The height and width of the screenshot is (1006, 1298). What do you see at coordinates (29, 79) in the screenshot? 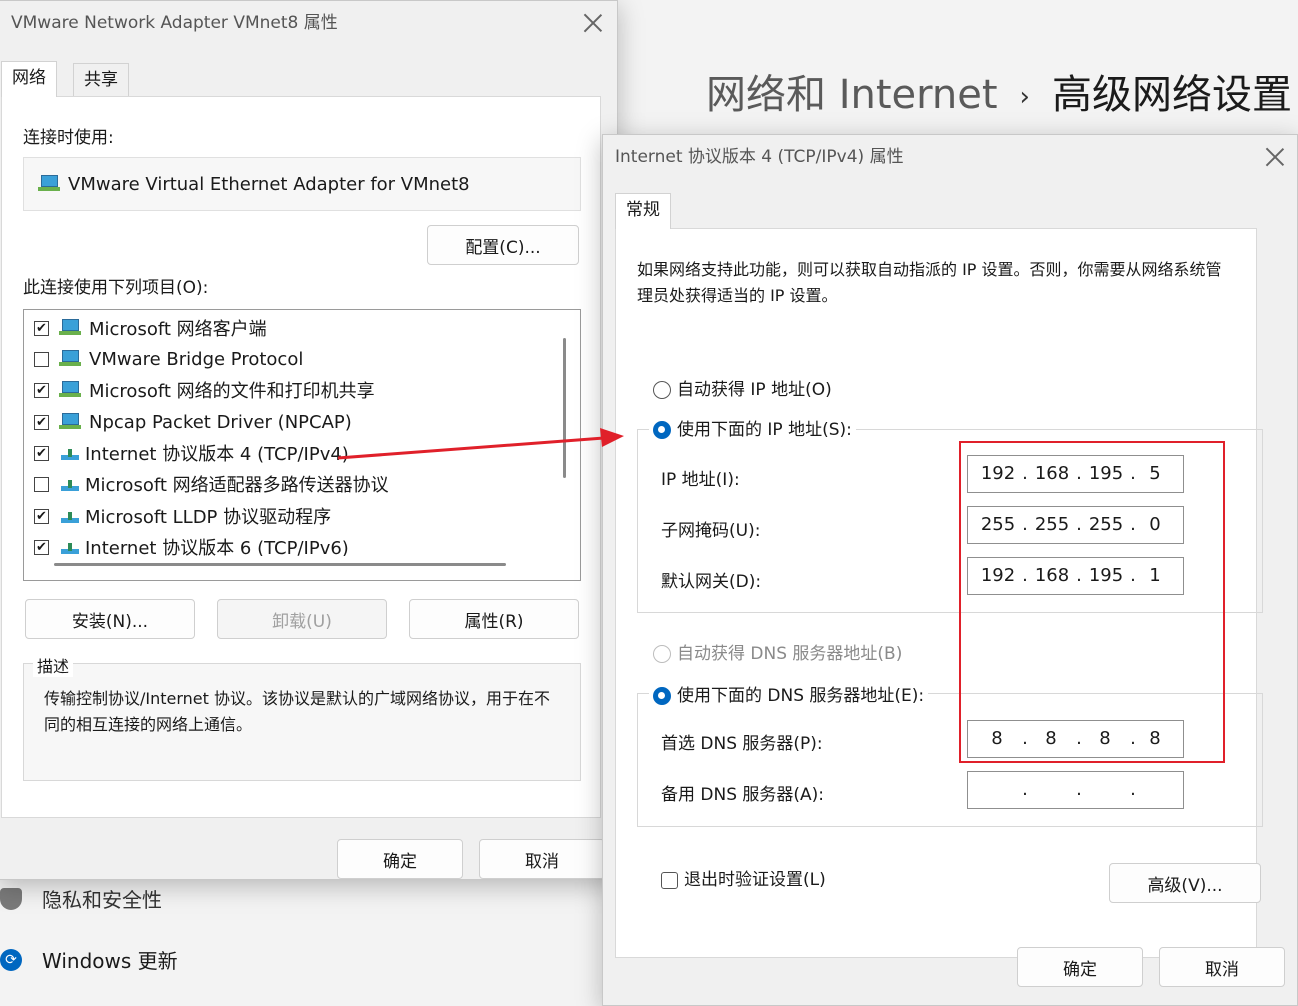
I see `tab-network: 网络` at bounding box center [29, 79].